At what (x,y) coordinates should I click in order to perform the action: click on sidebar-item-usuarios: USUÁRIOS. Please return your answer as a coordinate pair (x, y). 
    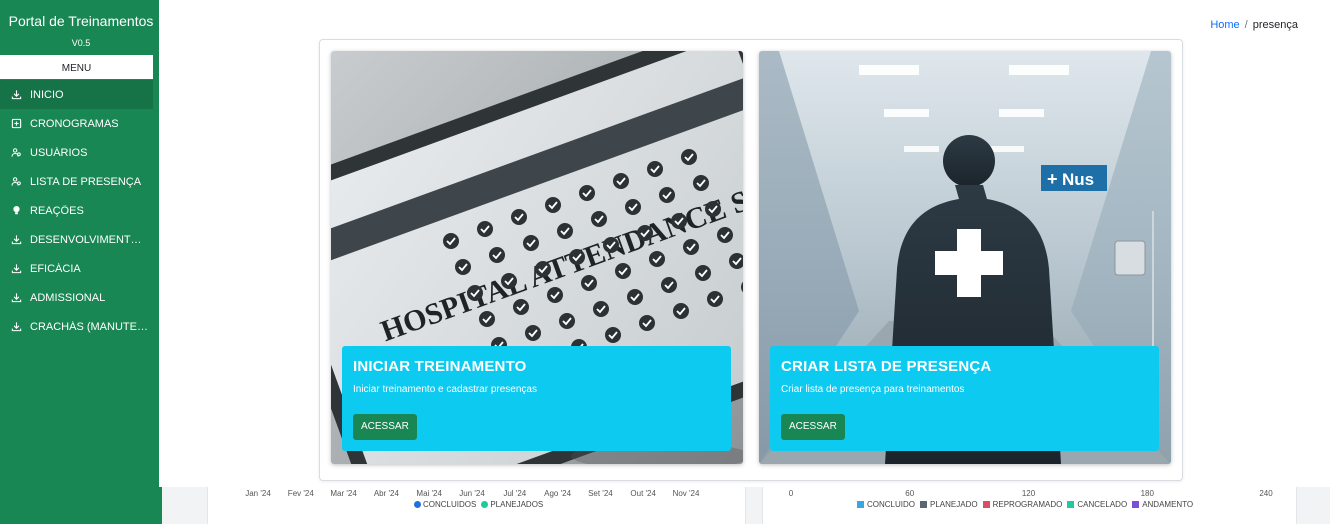
    Looking at the image, I should click on (76, 152).